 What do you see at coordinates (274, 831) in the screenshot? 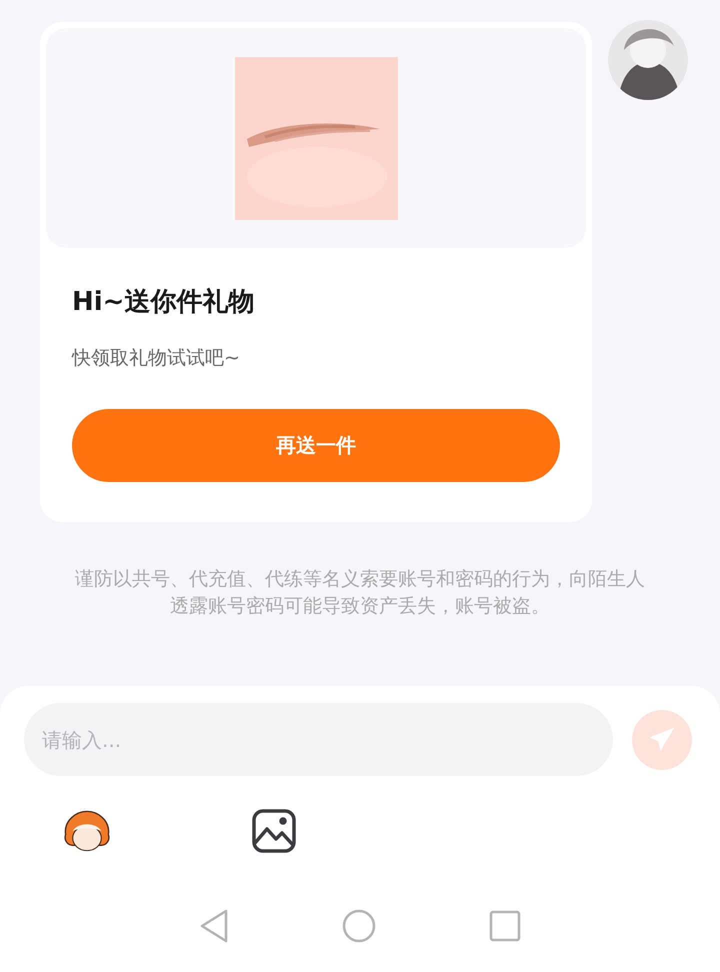
I see `image-icon` at bounding box center [274, 831].